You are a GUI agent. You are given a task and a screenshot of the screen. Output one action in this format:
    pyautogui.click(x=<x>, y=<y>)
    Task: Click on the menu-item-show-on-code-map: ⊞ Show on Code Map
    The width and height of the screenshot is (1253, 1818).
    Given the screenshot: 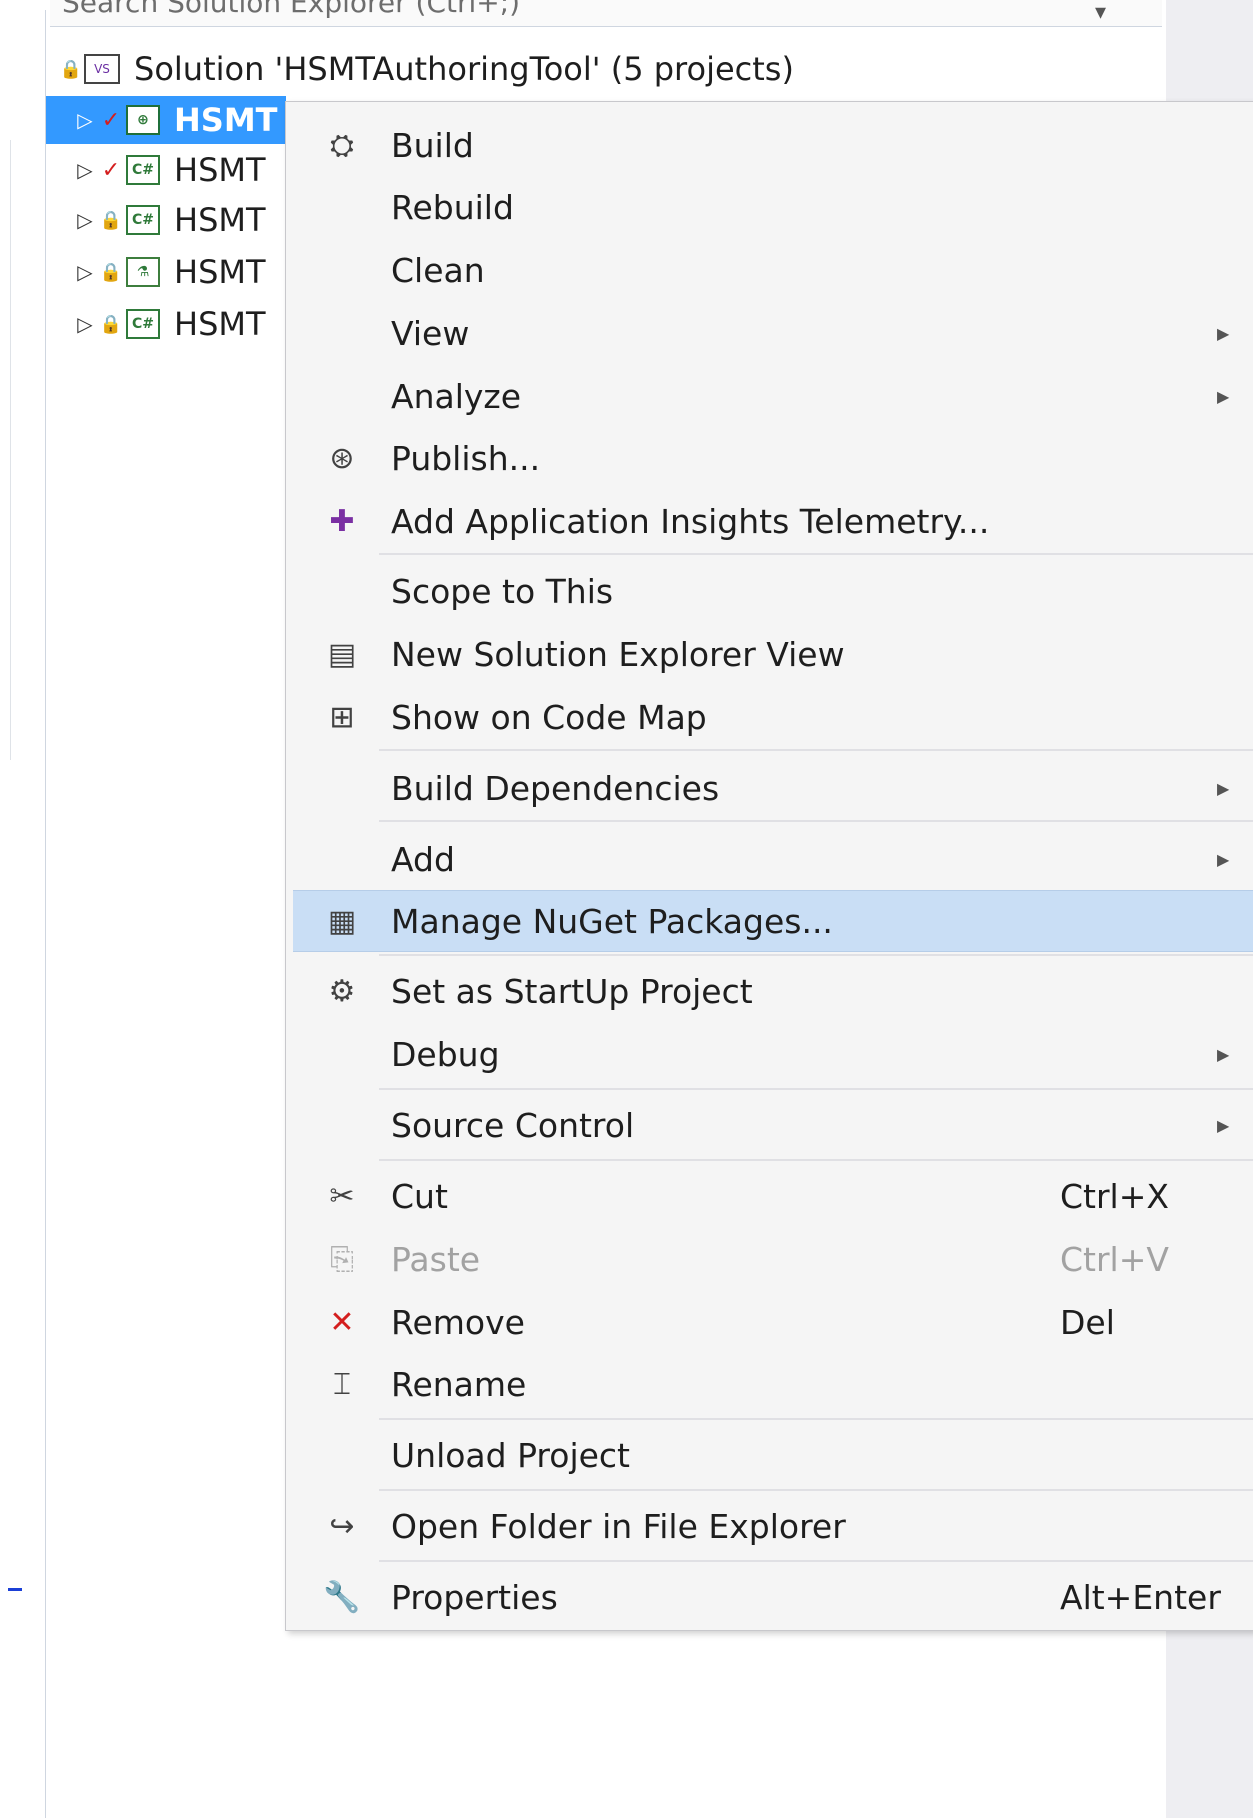 What is the action you would take?
    pyautogui.click(x=773, y=717)
    